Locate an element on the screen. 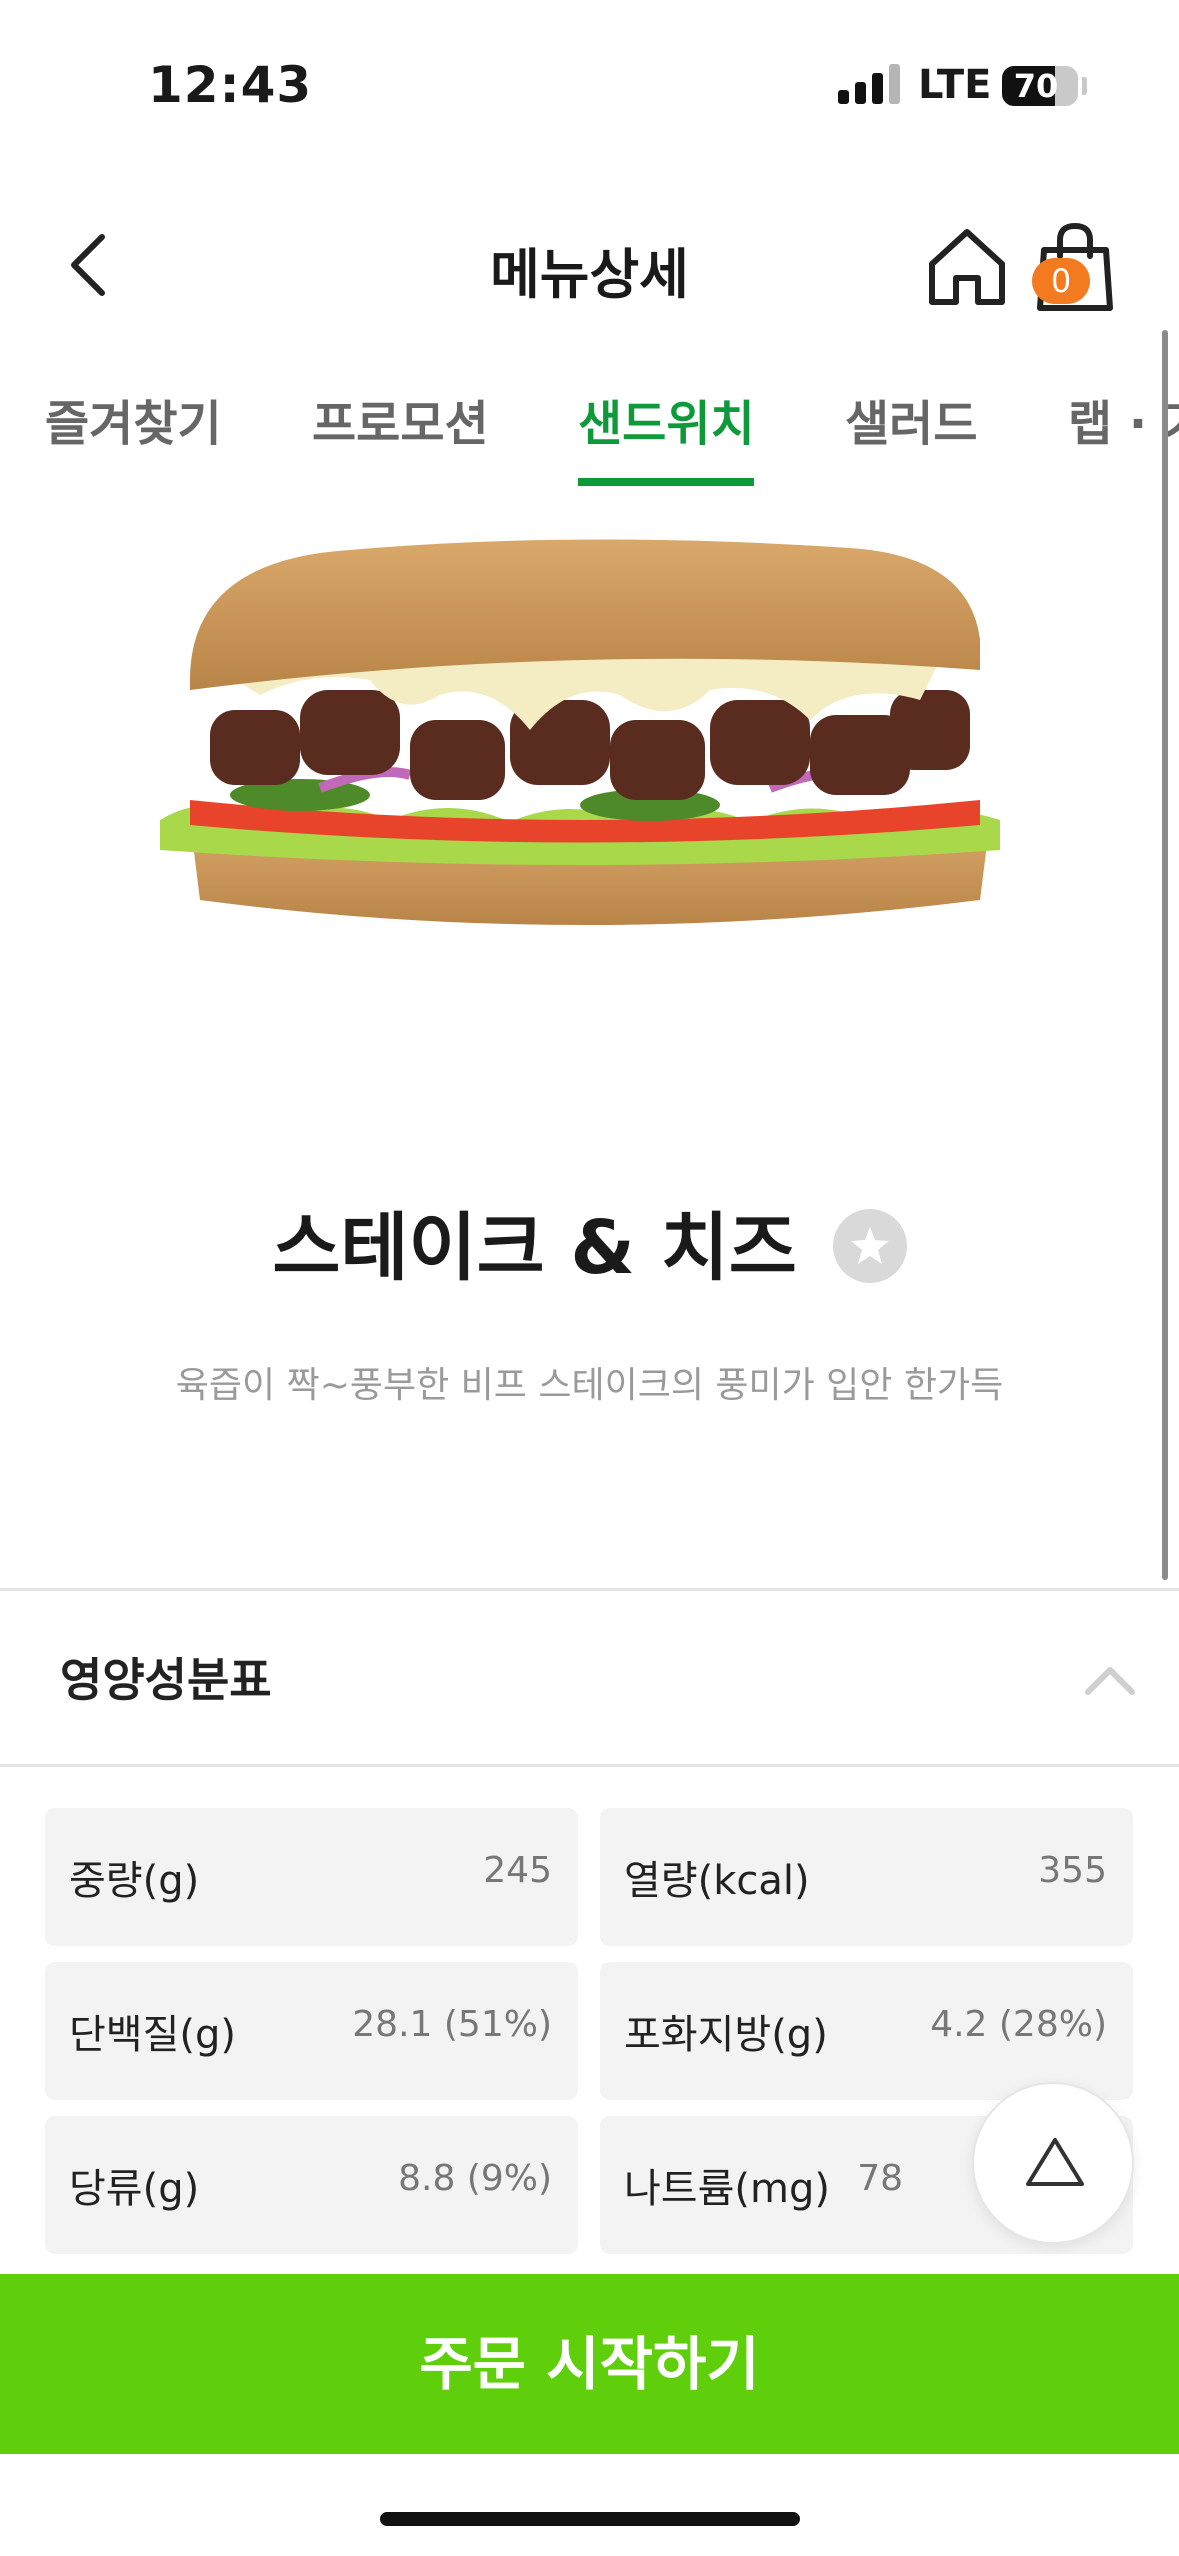  nutrition-label: 중량(g) is located at coordinates (134, 1881).